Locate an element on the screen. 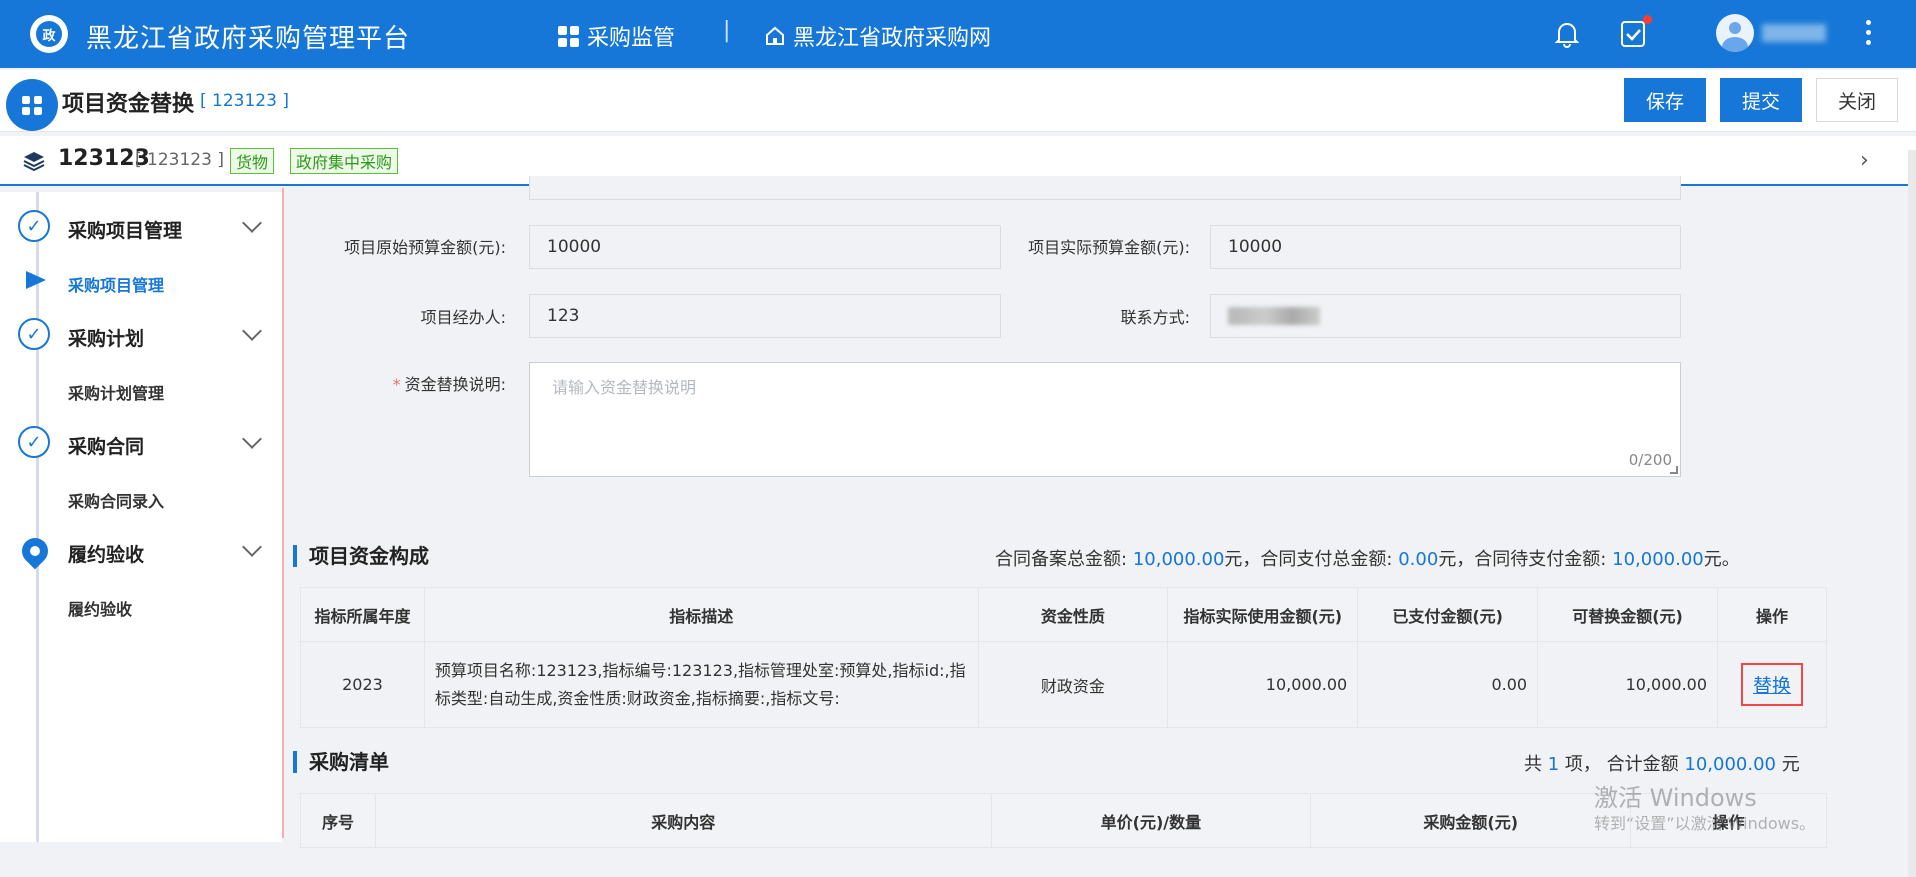 The height and width of the screenshot is (877, 1916). handler-label: 项目经办人: is located at coordinates (463, 317).